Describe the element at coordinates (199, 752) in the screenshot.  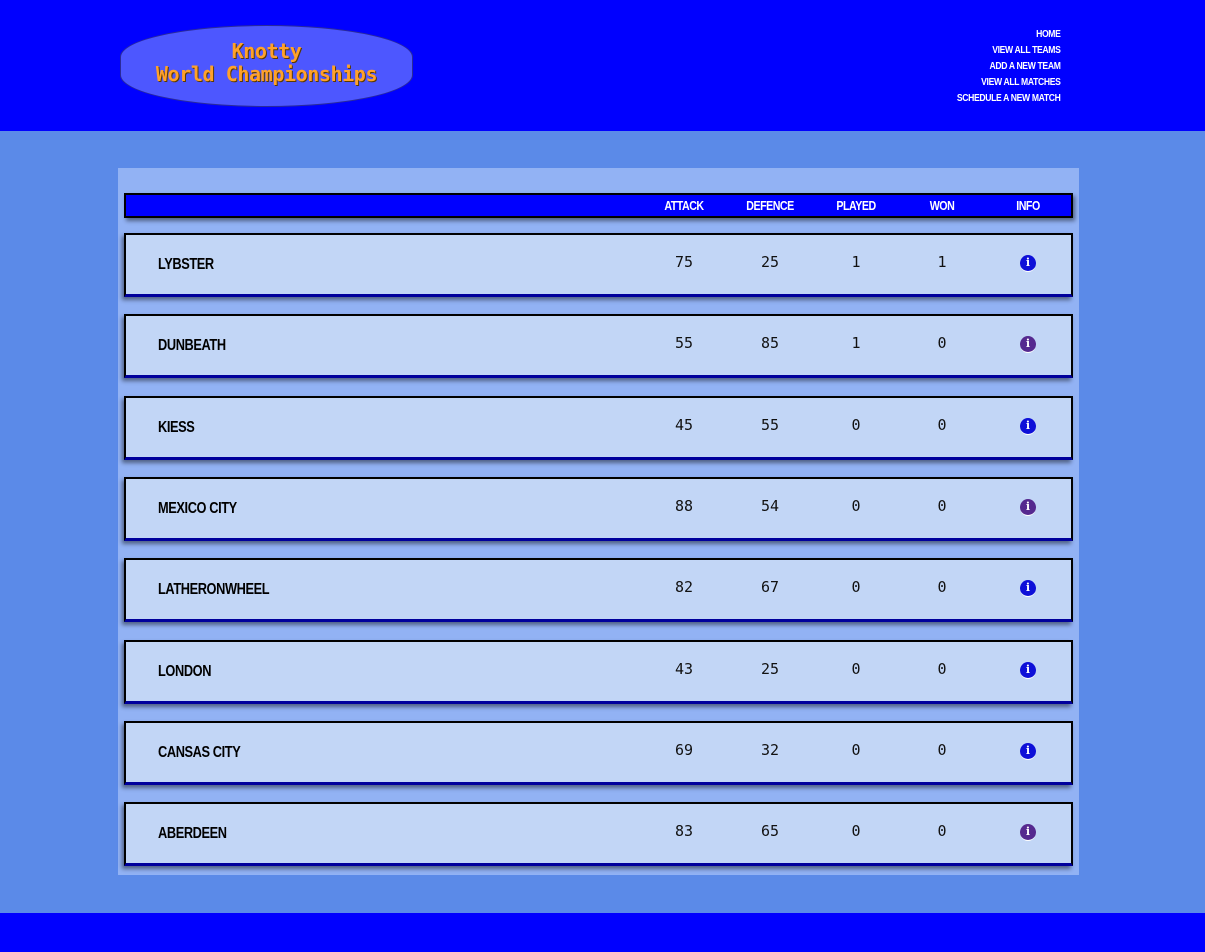
I see `team-name: CANSAS CITY` at that location.